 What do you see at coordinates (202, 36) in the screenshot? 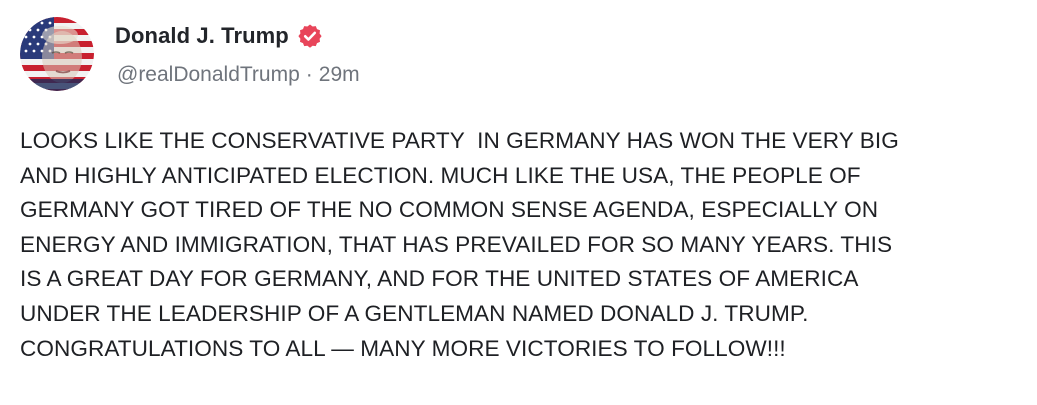
I see `author-display-name: Donald J. Trump` at bounding box center [202, 36].